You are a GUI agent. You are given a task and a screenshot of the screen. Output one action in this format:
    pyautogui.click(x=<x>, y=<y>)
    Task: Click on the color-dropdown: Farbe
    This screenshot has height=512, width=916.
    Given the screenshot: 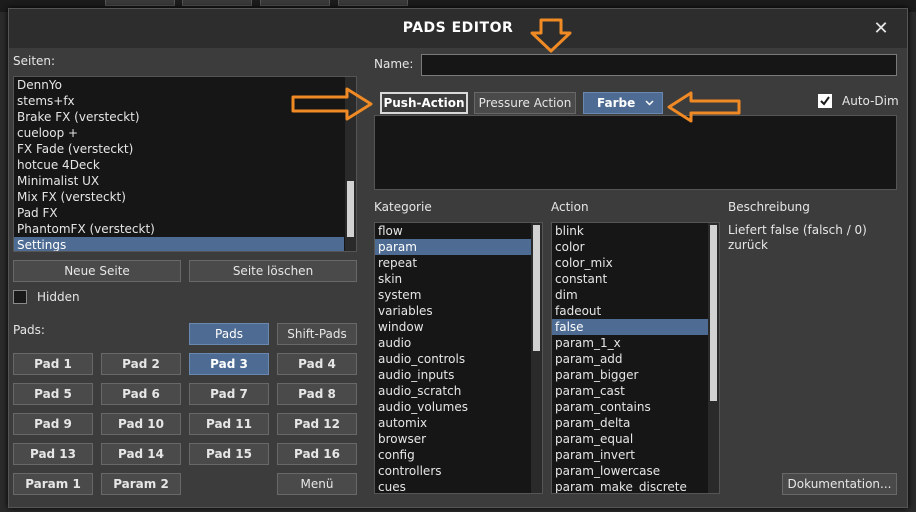 What is the action you would take?
    pyautogui.click(x=623, y=103)
    